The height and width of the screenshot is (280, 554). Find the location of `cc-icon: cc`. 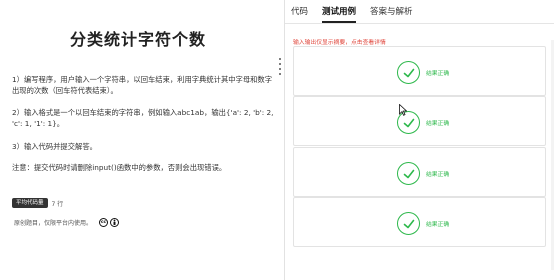

cc-icon: cc is located at coordinates (104, 222).